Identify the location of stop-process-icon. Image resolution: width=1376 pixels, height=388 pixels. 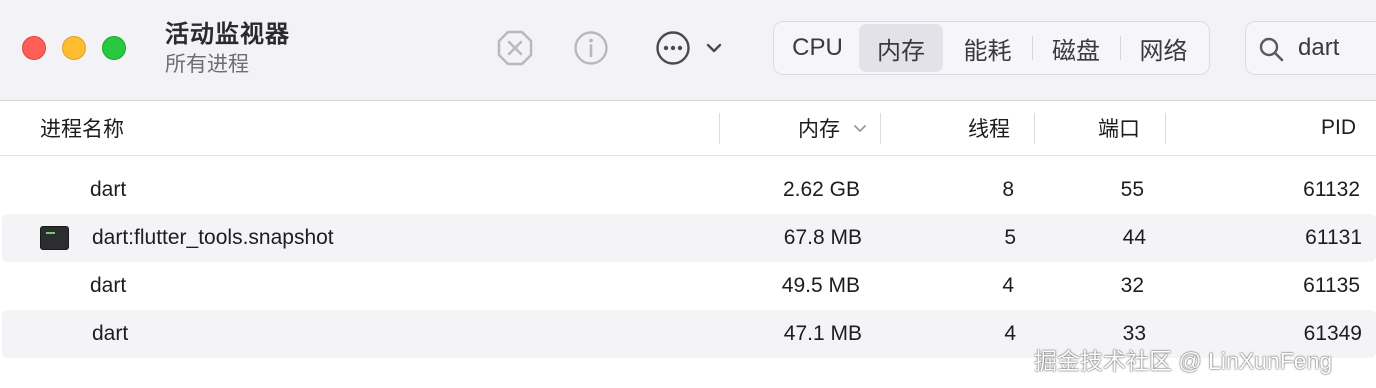
(515, 48).